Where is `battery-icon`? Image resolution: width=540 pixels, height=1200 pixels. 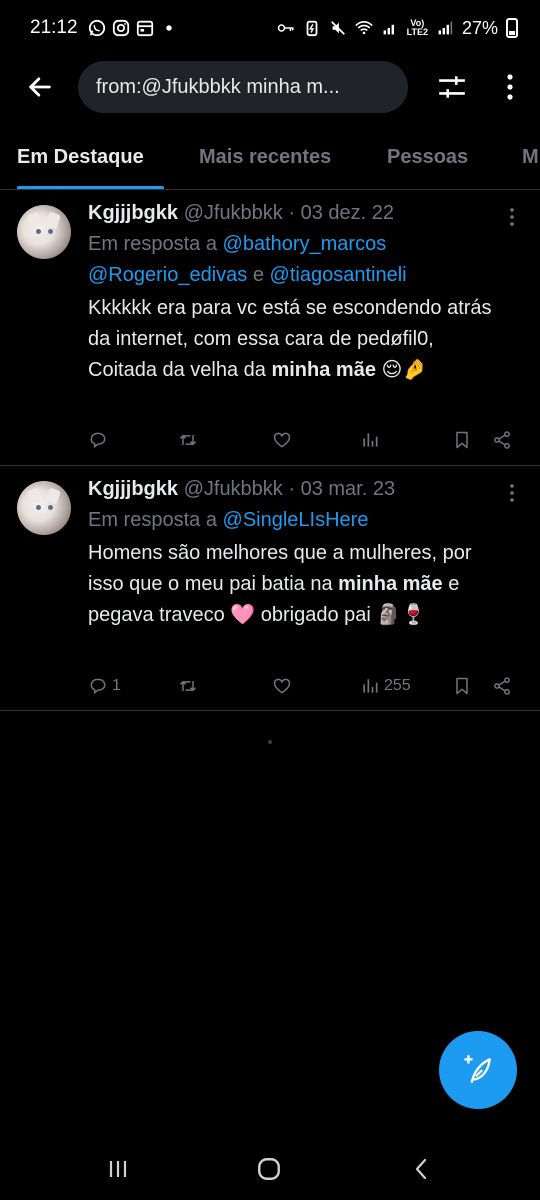
battery-icon is located at coordinates (512, 28).